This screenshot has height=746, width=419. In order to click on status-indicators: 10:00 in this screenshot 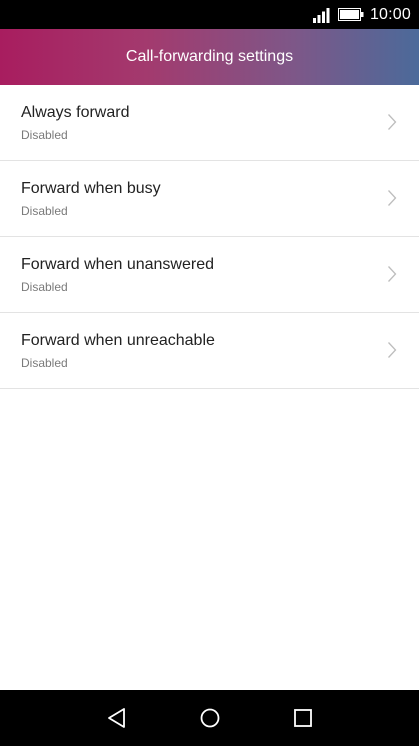, I will do `click(361, 14)`.